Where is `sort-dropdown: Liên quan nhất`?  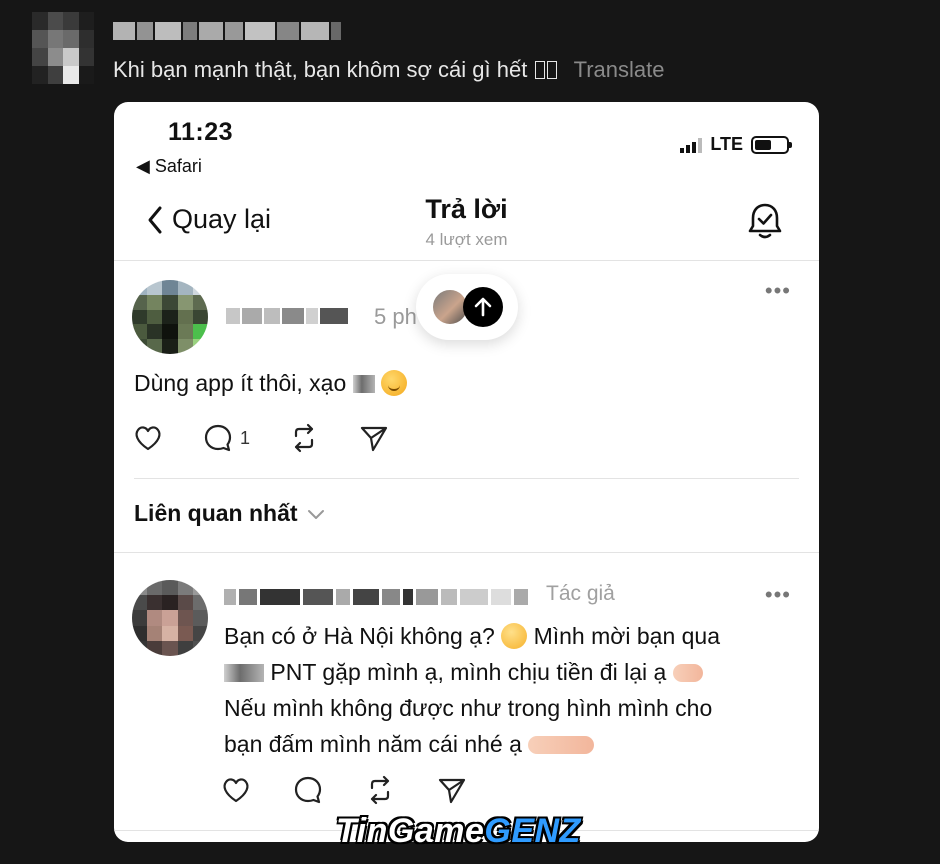 sort-dropdown: Liên quan nhất is located at coordinates (230, 513).